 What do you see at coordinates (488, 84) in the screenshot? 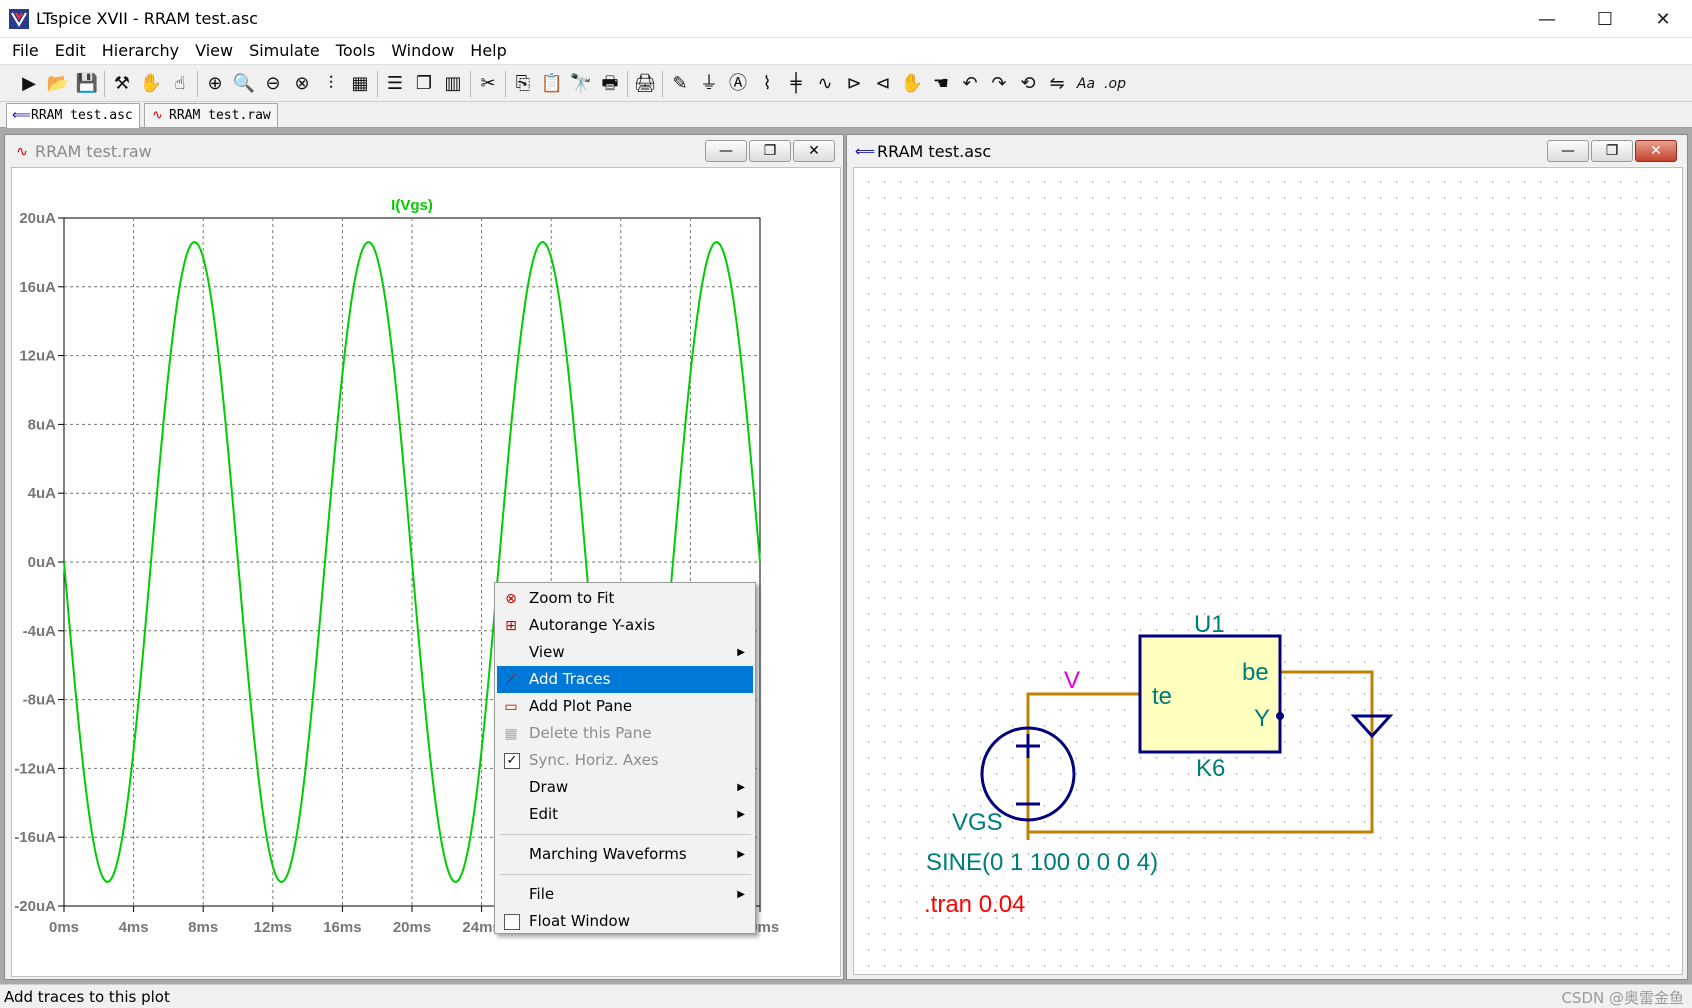
I see `cut-icon: ✂` at bounding box center [488, 84].